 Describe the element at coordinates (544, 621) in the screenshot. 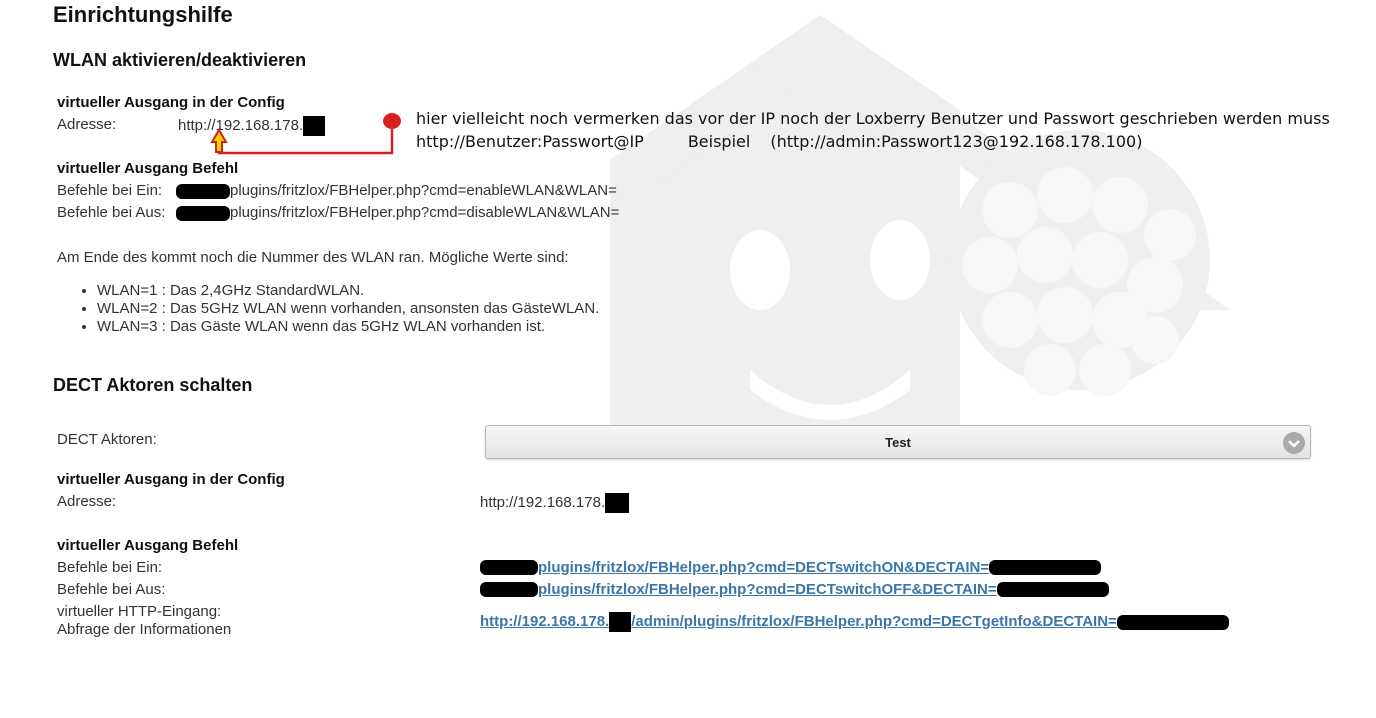

I see `dect-get-info-link-part1: http://192.168.178.` at that location.